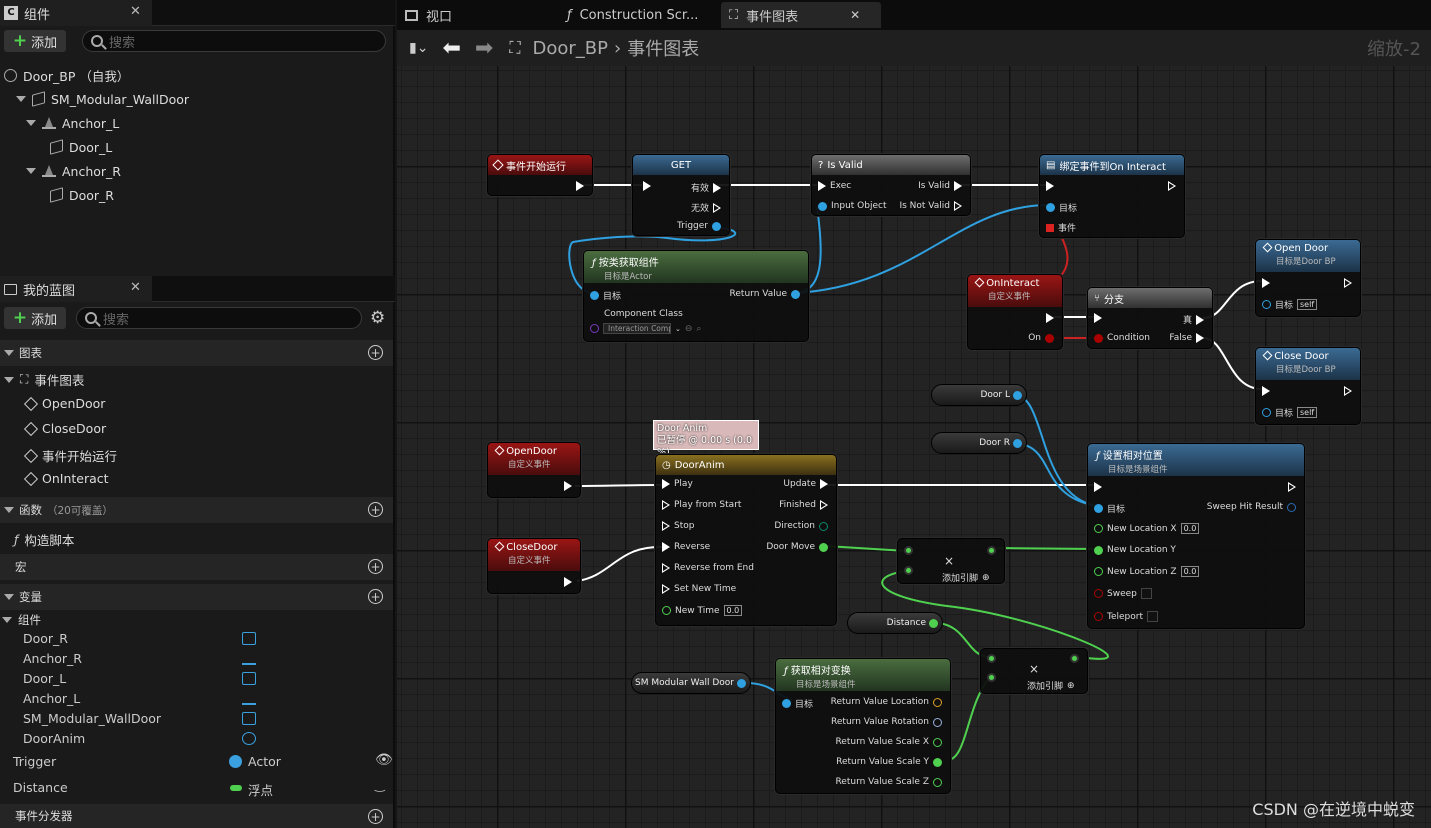 The height and width of the screenshot is (828, 1431). Describe the element at coordinates (196, 567) in the screenshot. I see `macros-section: 宏 +` at that location.